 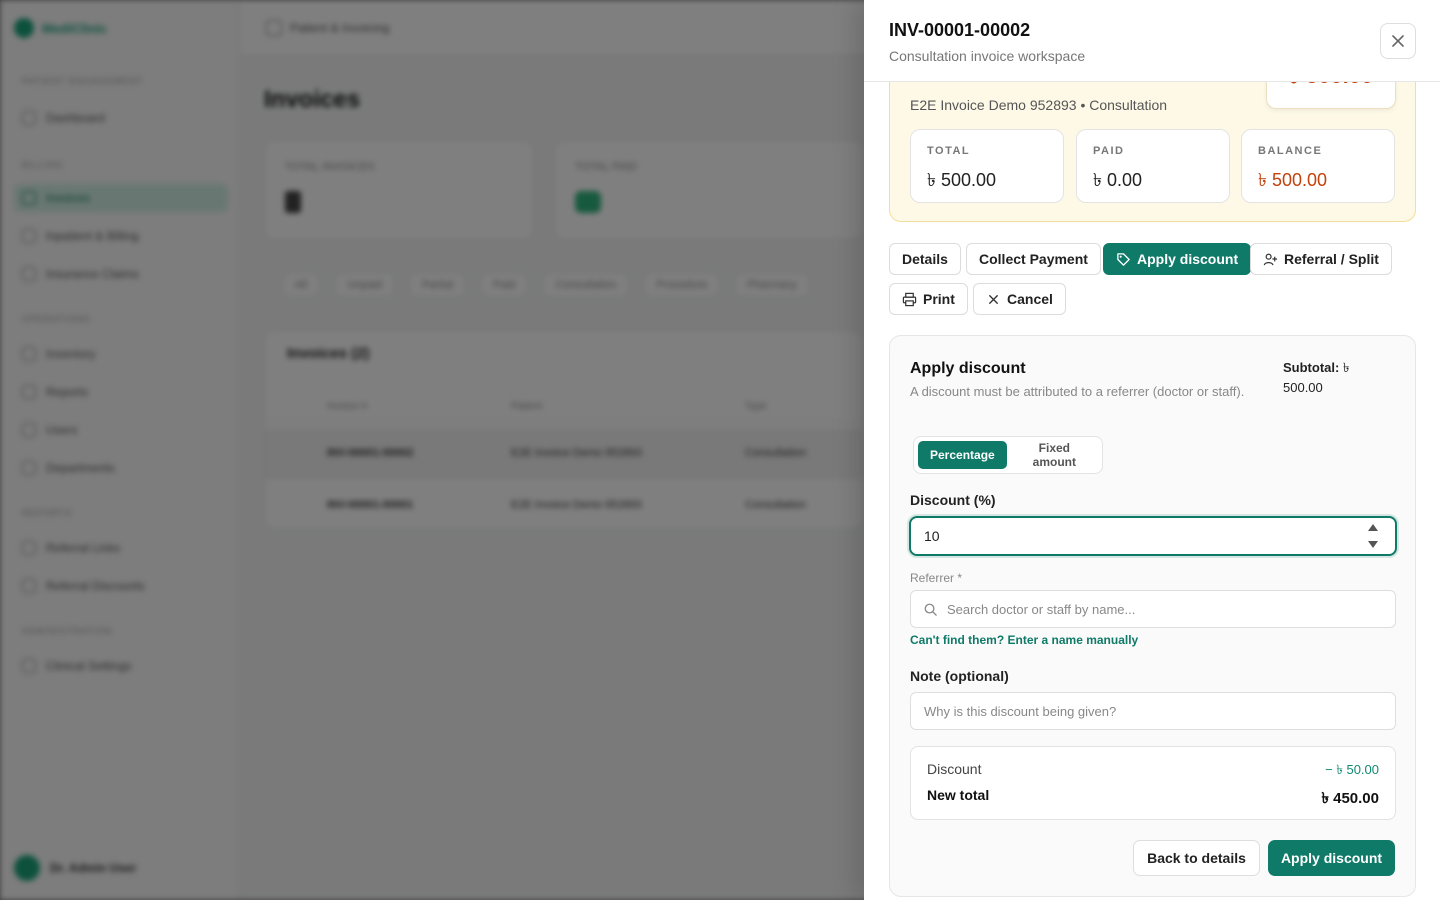 I want to click on balance-amount-badge: ৳ 500.00, so click(x=1331, y=95).